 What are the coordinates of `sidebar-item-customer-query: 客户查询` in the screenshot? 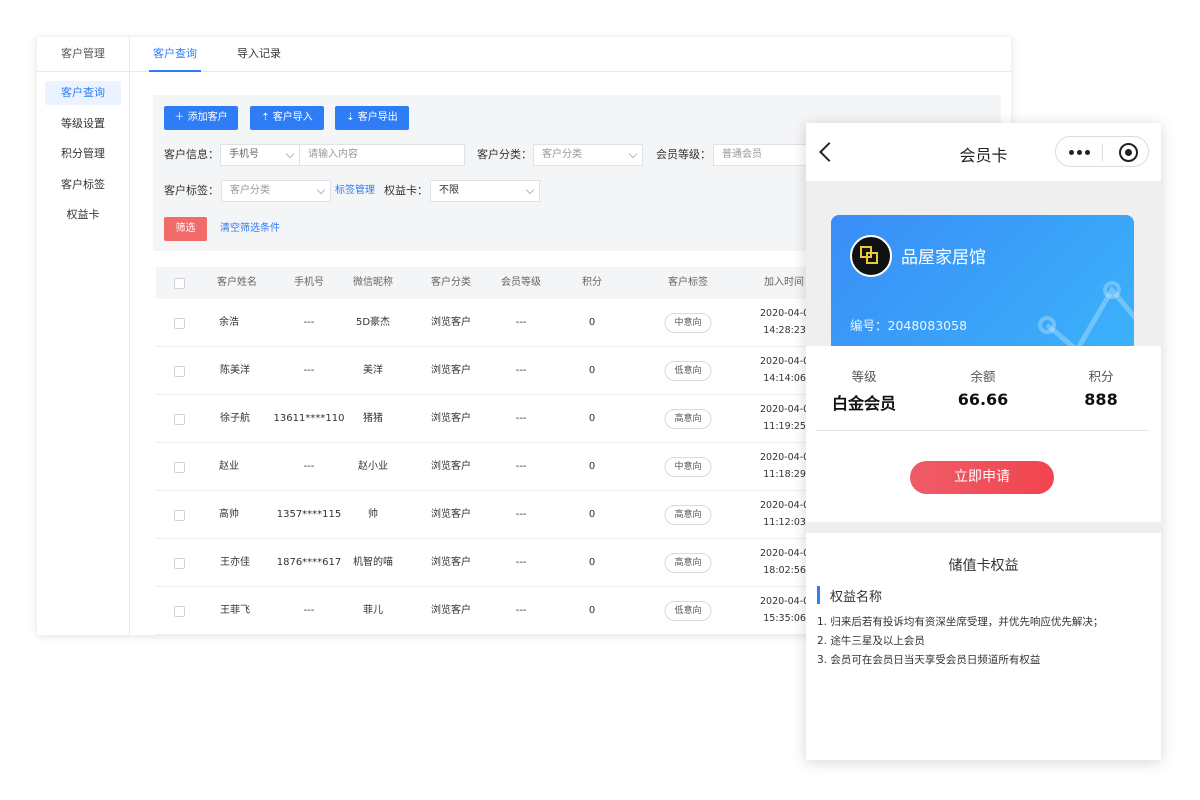 It's located at (83, 93).